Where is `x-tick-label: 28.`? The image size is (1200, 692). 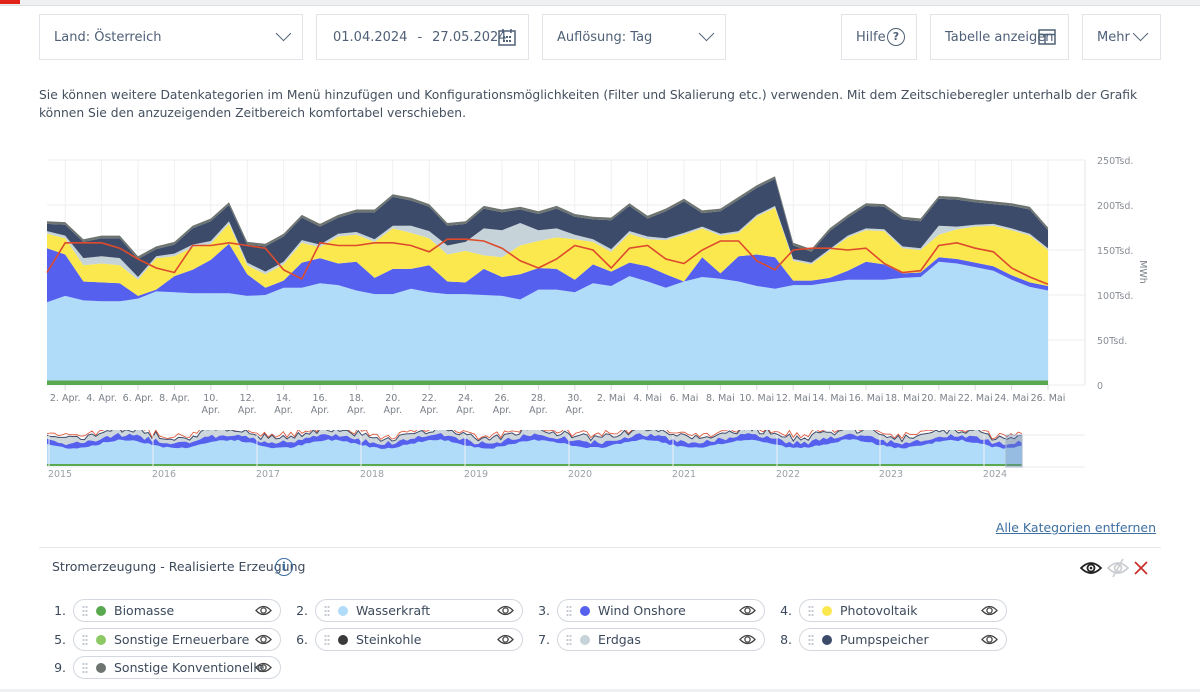 x-tick-label: 28. is located at coordinates (538, 398).